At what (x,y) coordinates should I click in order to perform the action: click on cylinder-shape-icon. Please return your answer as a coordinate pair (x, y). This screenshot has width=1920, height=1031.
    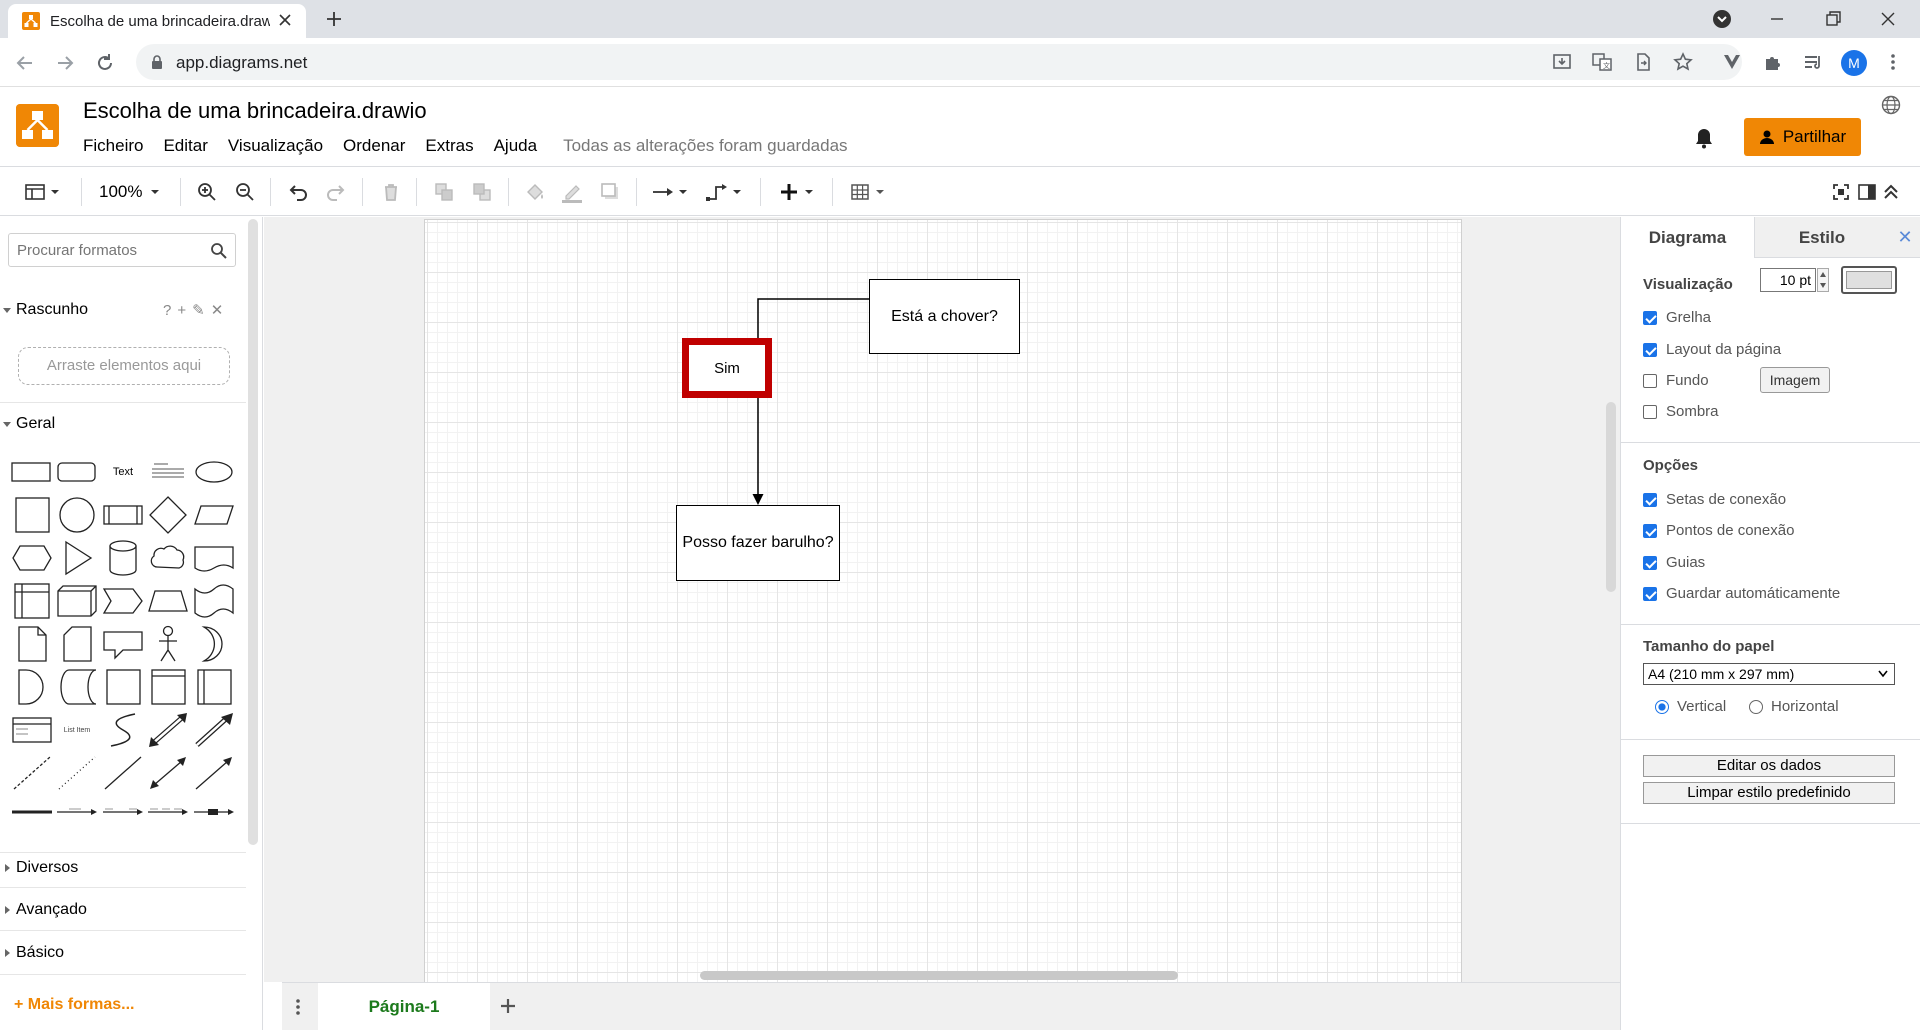
    Looking at the image, I should click on (123, 558).